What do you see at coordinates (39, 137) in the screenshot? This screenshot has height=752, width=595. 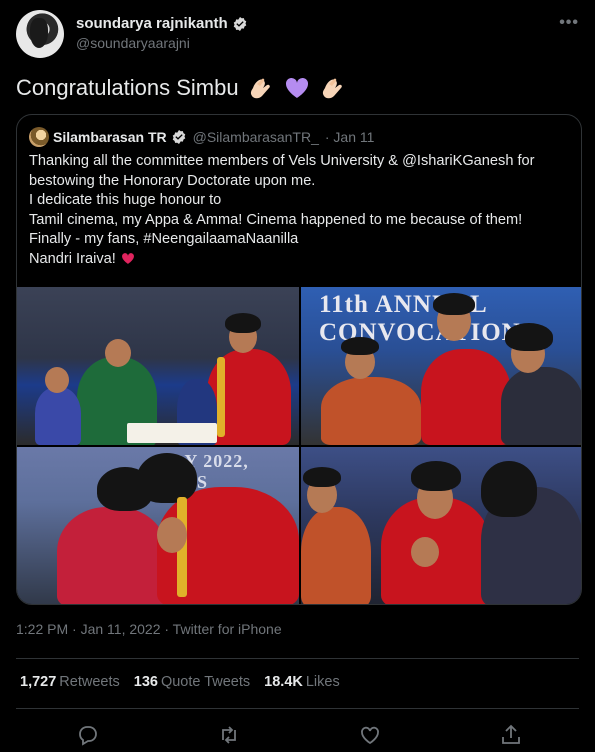 I see `quoted-author-avatar` at bounding box center [39, 137].